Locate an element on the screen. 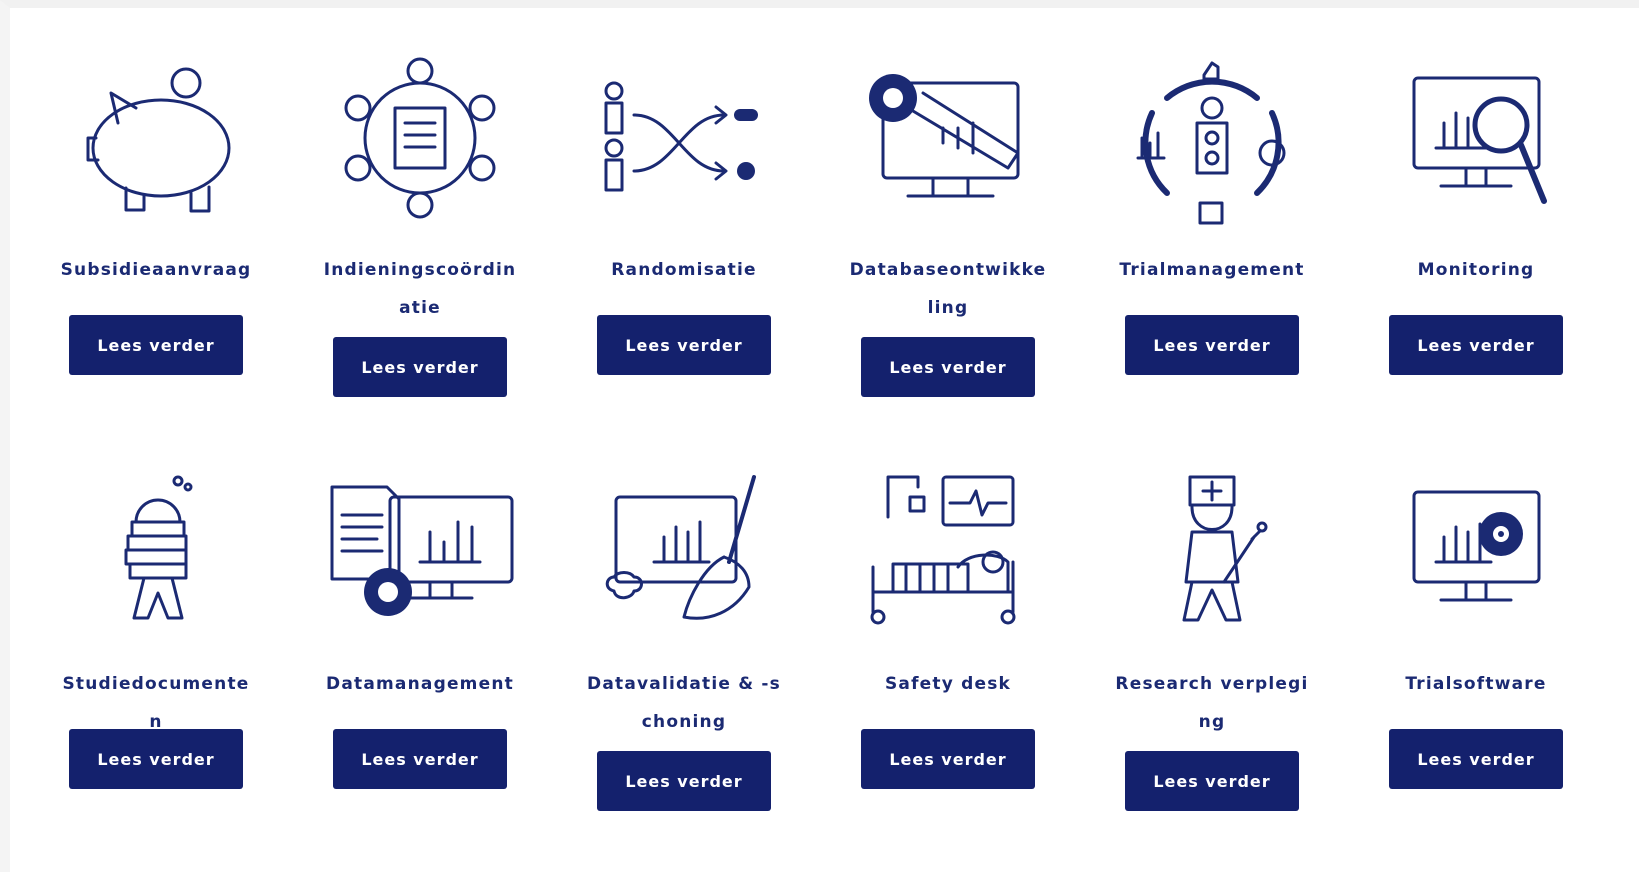  service-title: Datavalidatie & -schoning is located at coordinates (684, 703).